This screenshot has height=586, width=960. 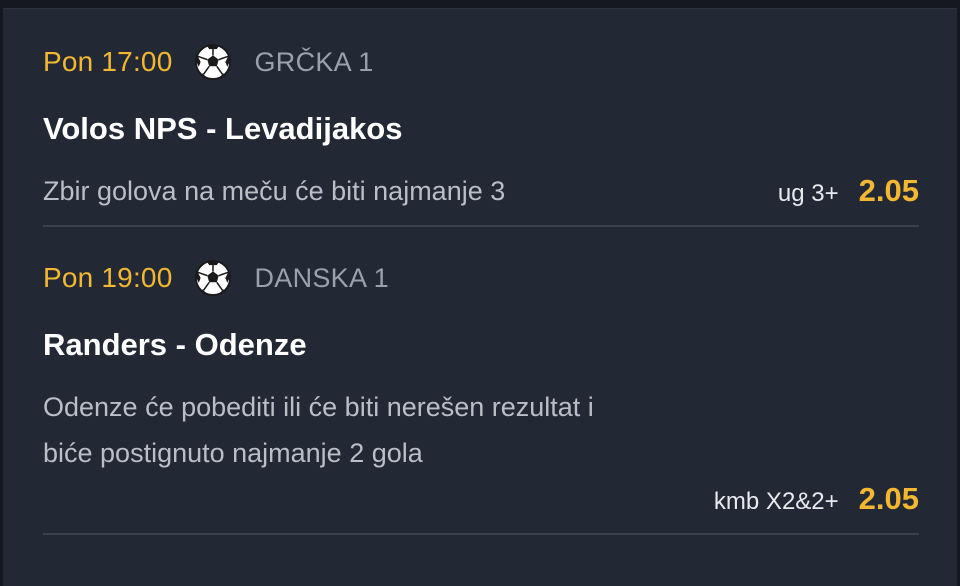 What do you see at coordinates (321, 277) in the screenshot?
I see `league-name: DANSKA 1` at bounding box center [321, 277].